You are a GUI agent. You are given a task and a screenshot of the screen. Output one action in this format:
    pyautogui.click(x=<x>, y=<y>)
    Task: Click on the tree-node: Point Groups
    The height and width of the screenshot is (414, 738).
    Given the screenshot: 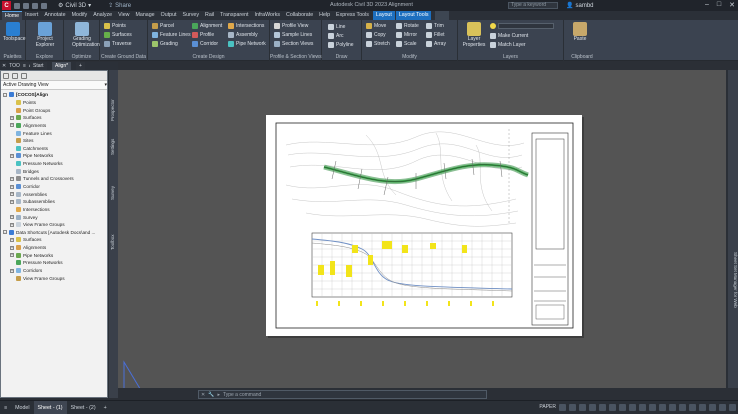 What is the action you would take?
    pyautogui.click(x=54, y=110)
    